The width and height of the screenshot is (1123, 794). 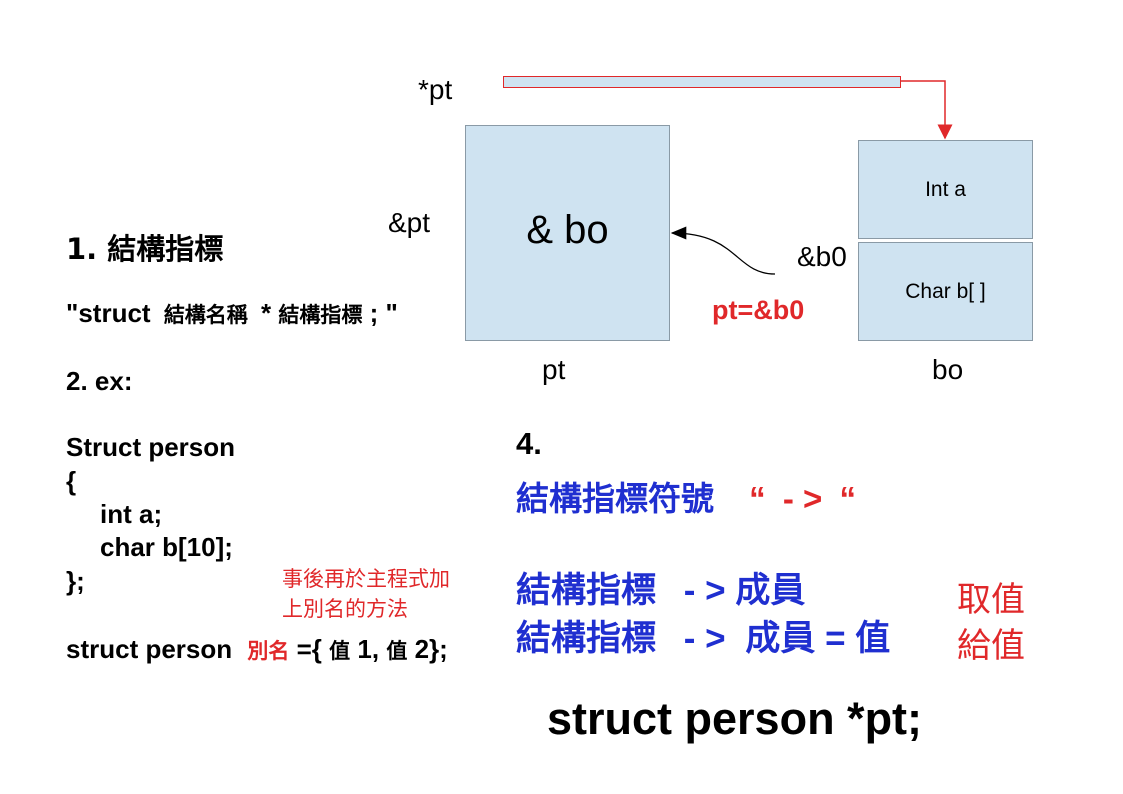 What do you see at coordinates (702, 82) in the screenshot?
I see `pointer-bar` at bounding box center [702, 82].